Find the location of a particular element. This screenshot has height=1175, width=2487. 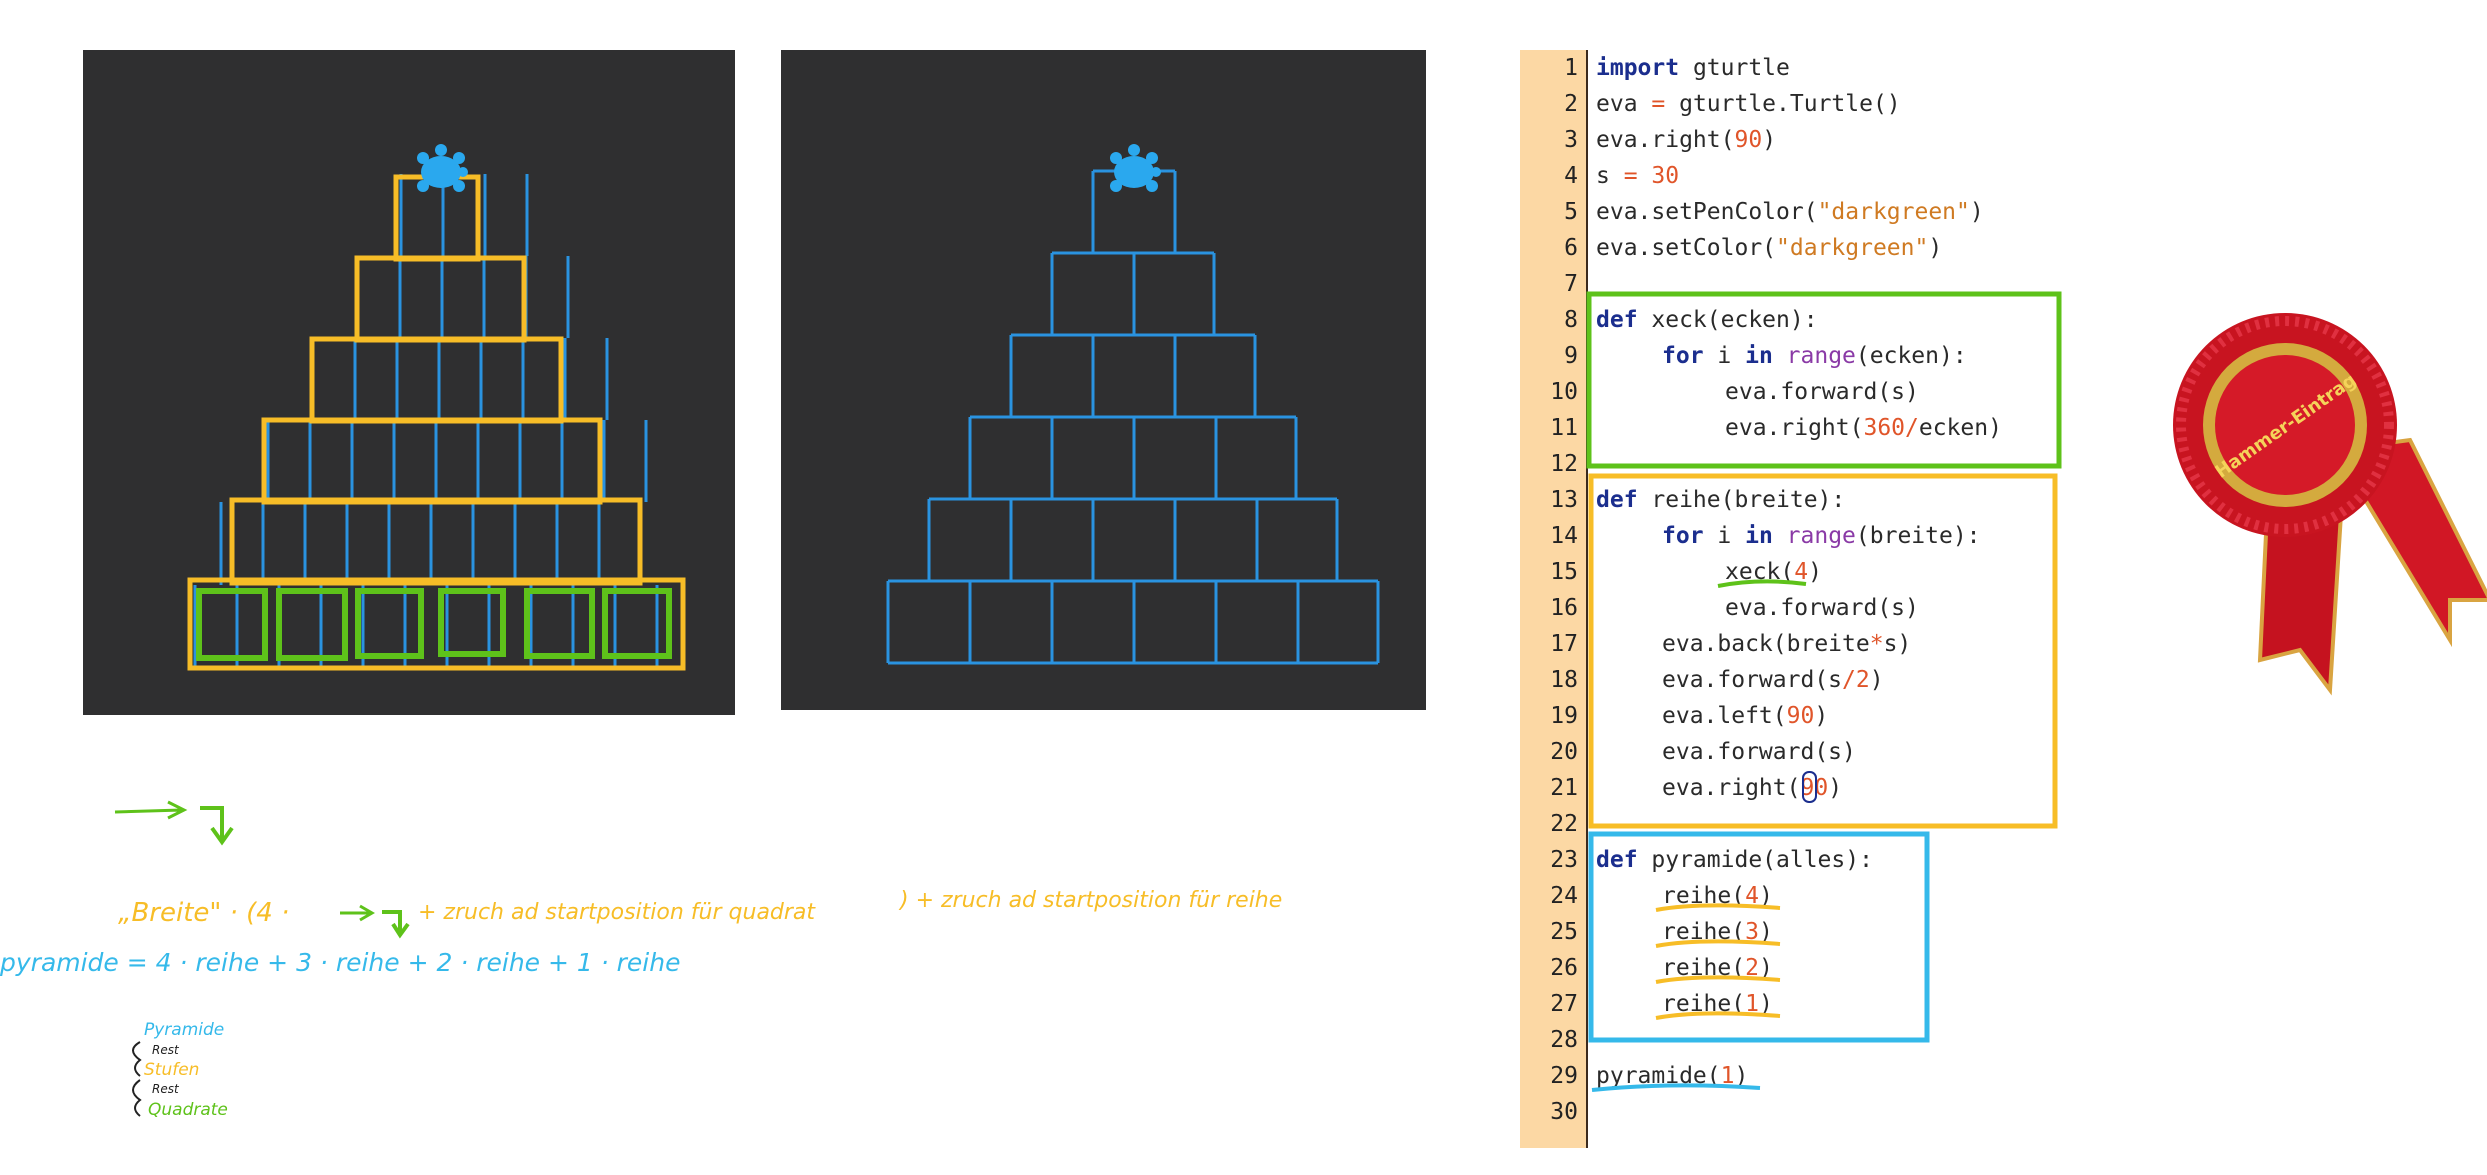

operator: * is located at coordinates (1876, 644).